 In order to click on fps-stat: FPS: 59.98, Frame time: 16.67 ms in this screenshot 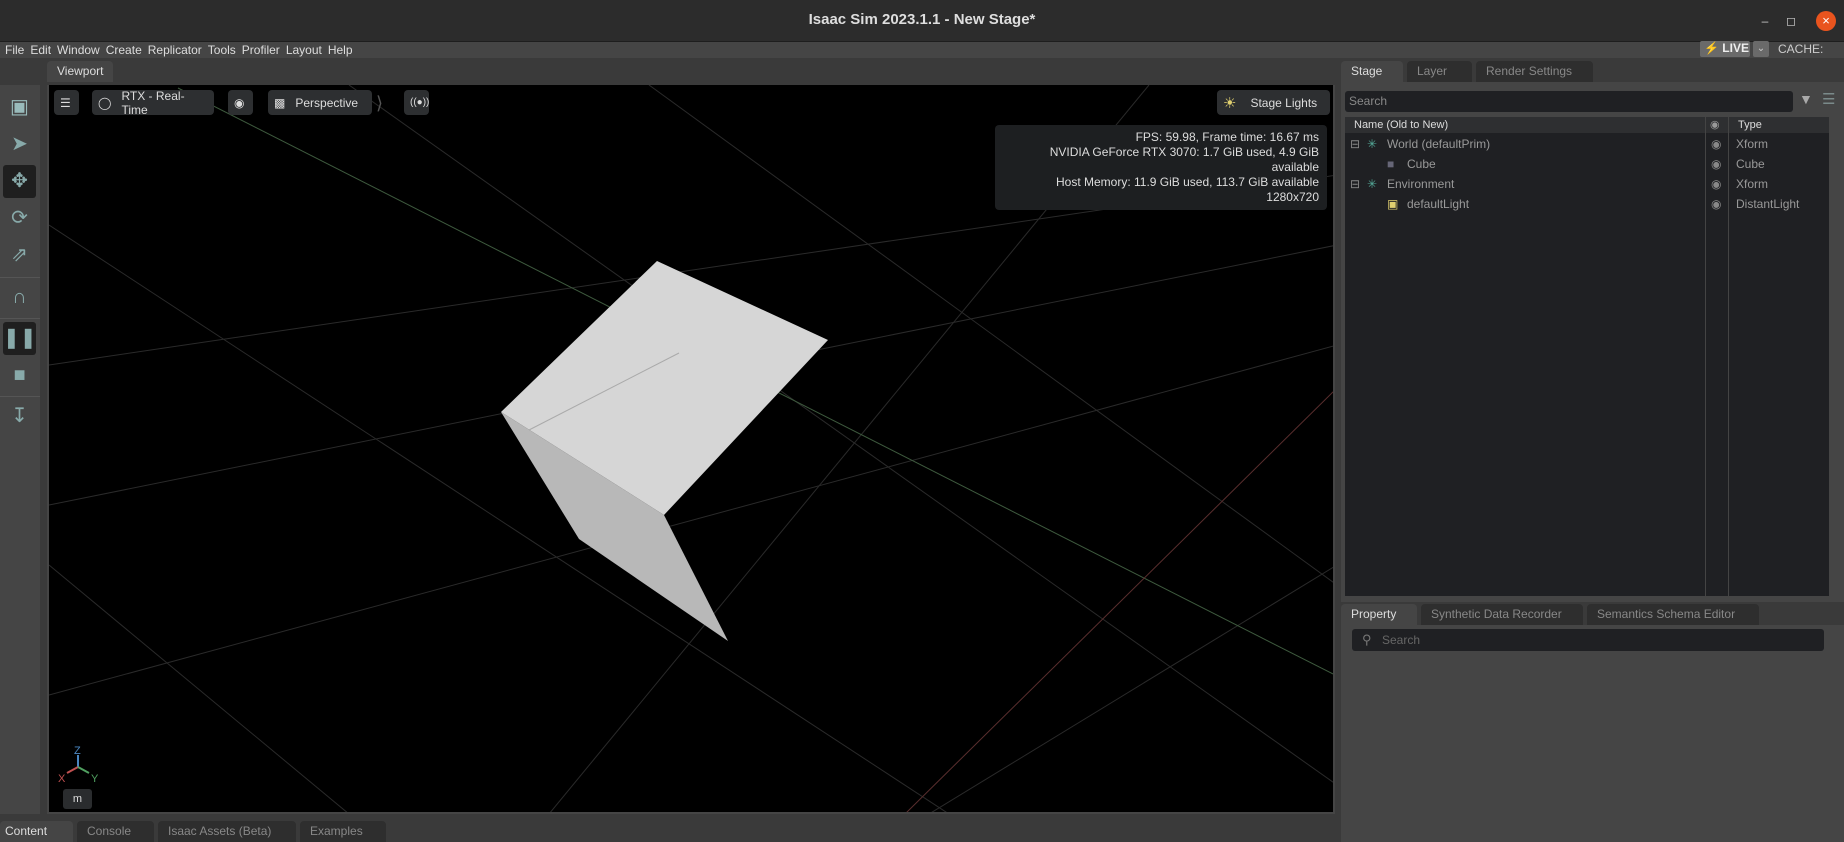, I will do `click(1227, 137)`.